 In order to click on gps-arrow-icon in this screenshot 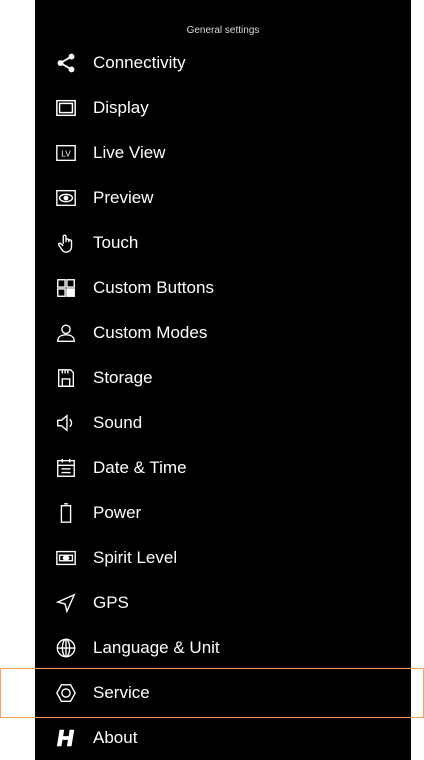, I will do `click(66, 603)`.